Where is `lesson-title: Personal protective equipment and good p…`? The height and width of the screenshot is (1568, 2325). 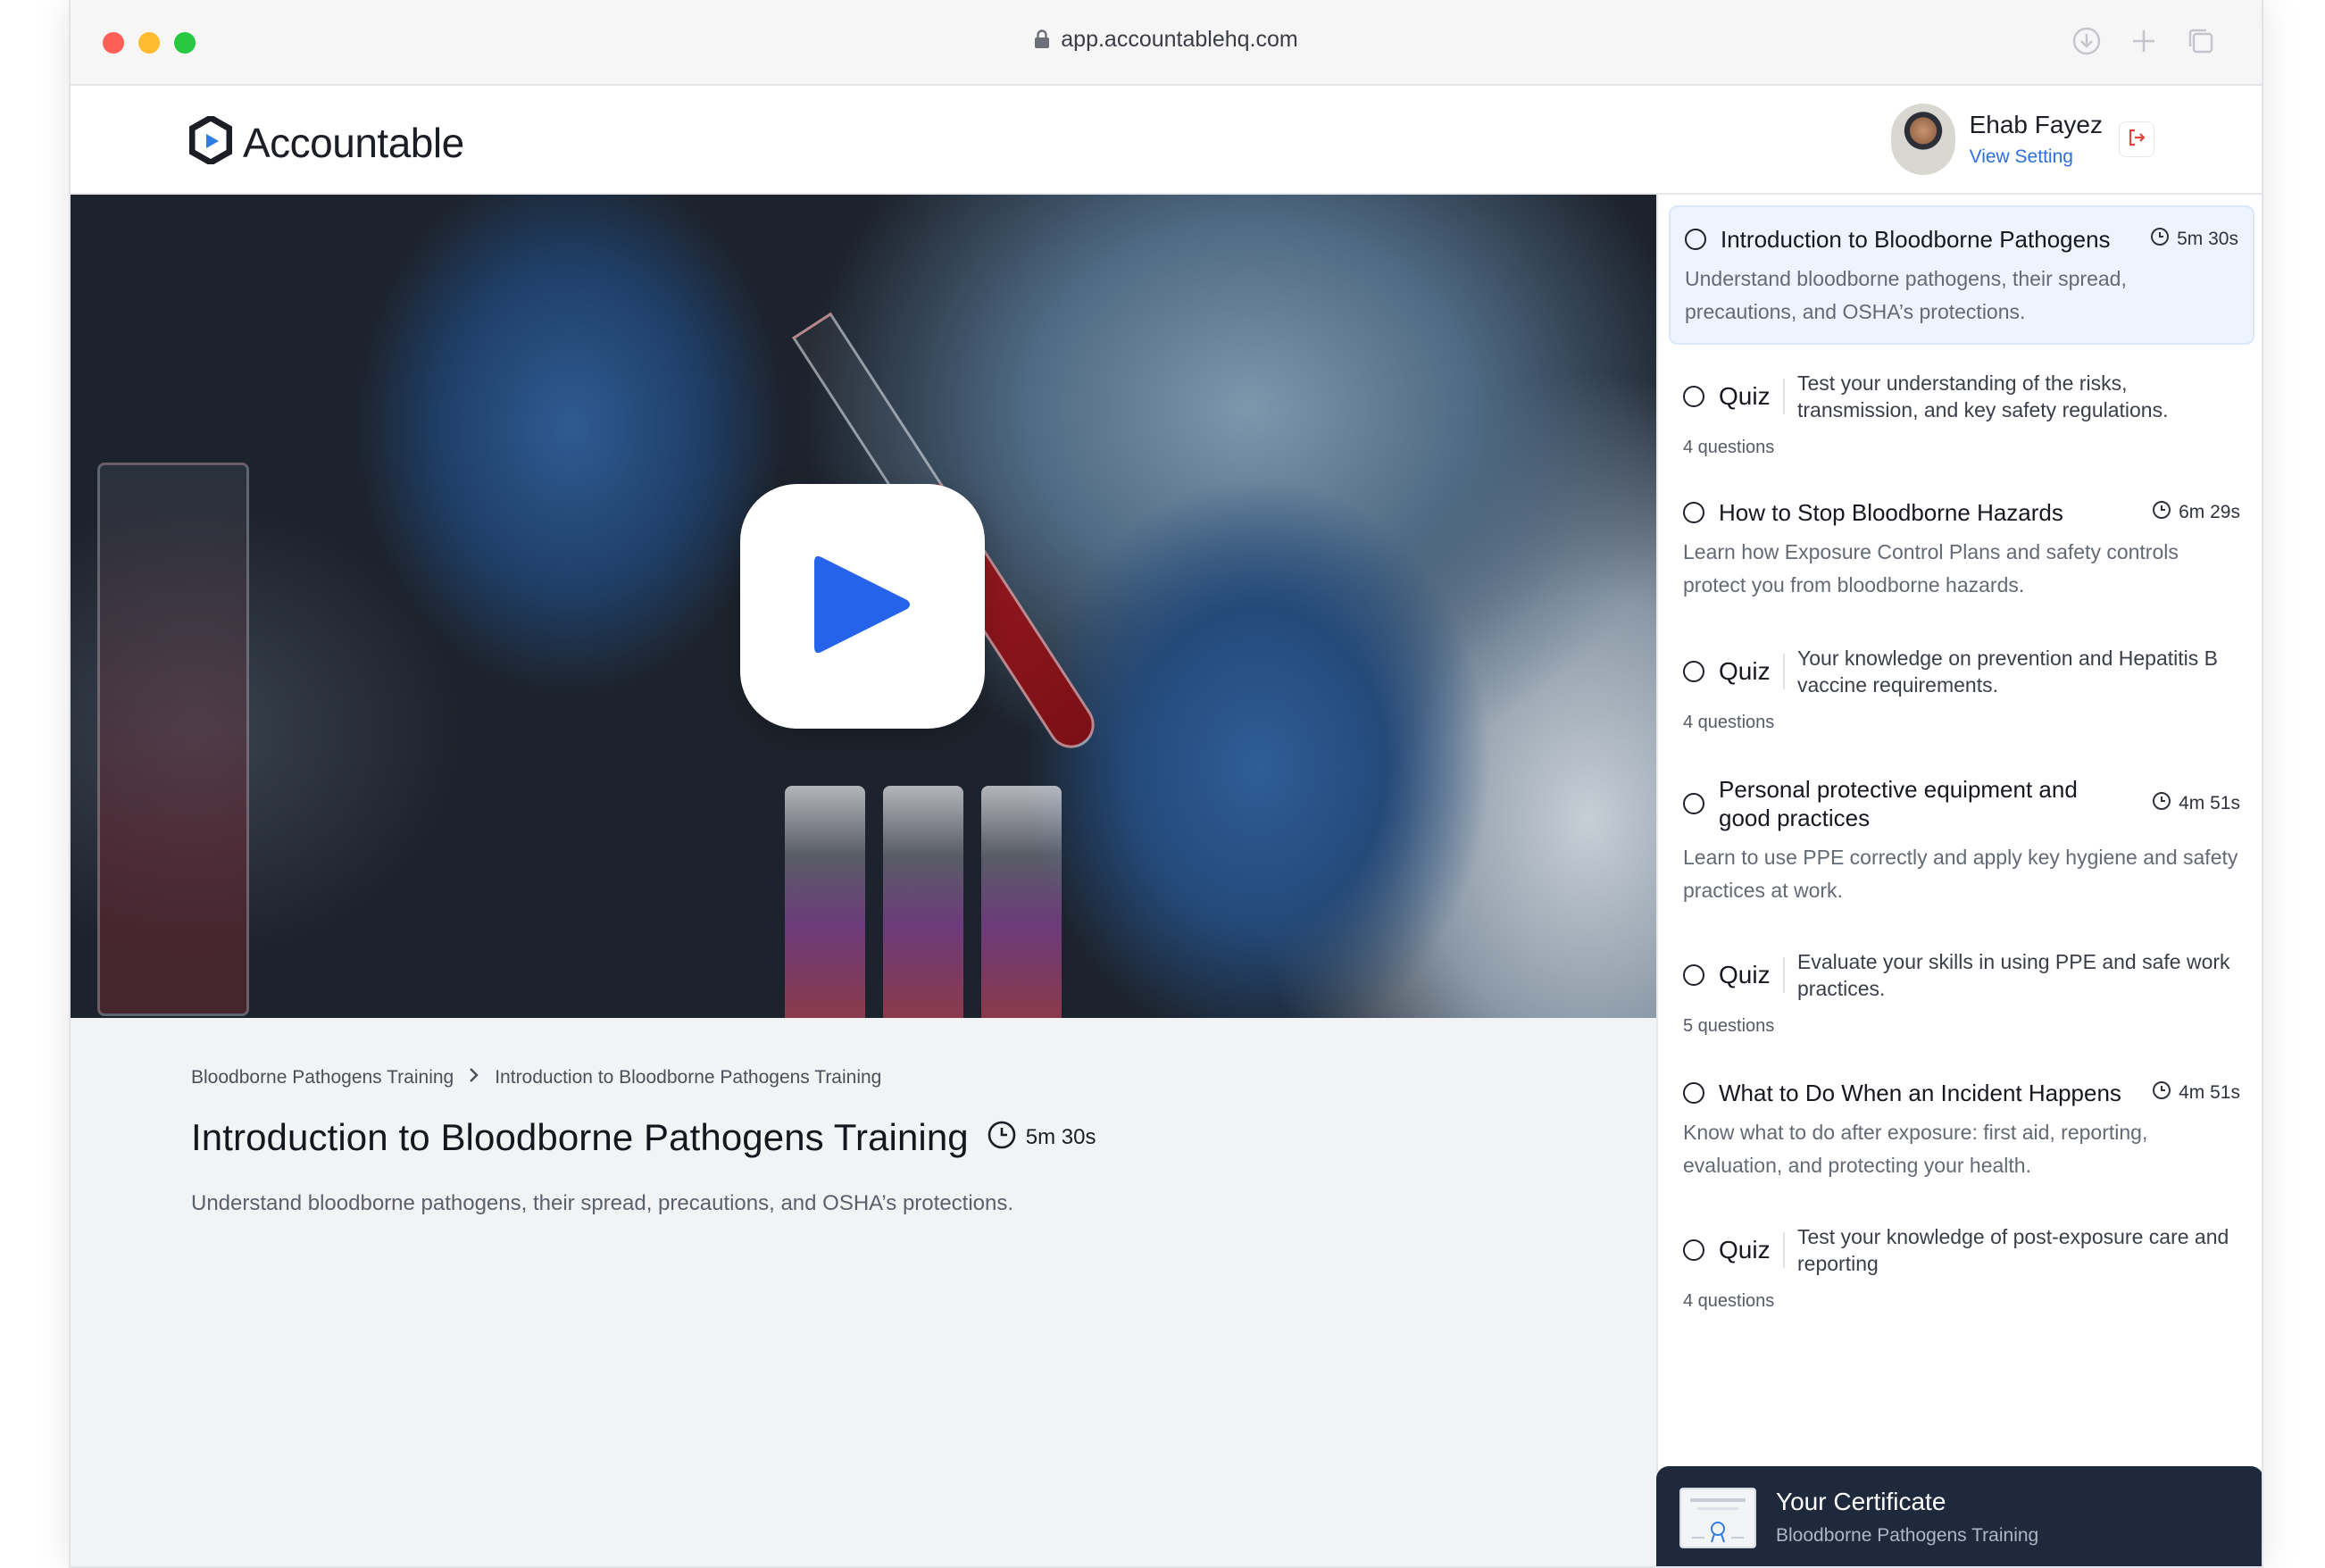
lesson-title: Personal protective equipment and good p… is located at coordinates (1899, 803).